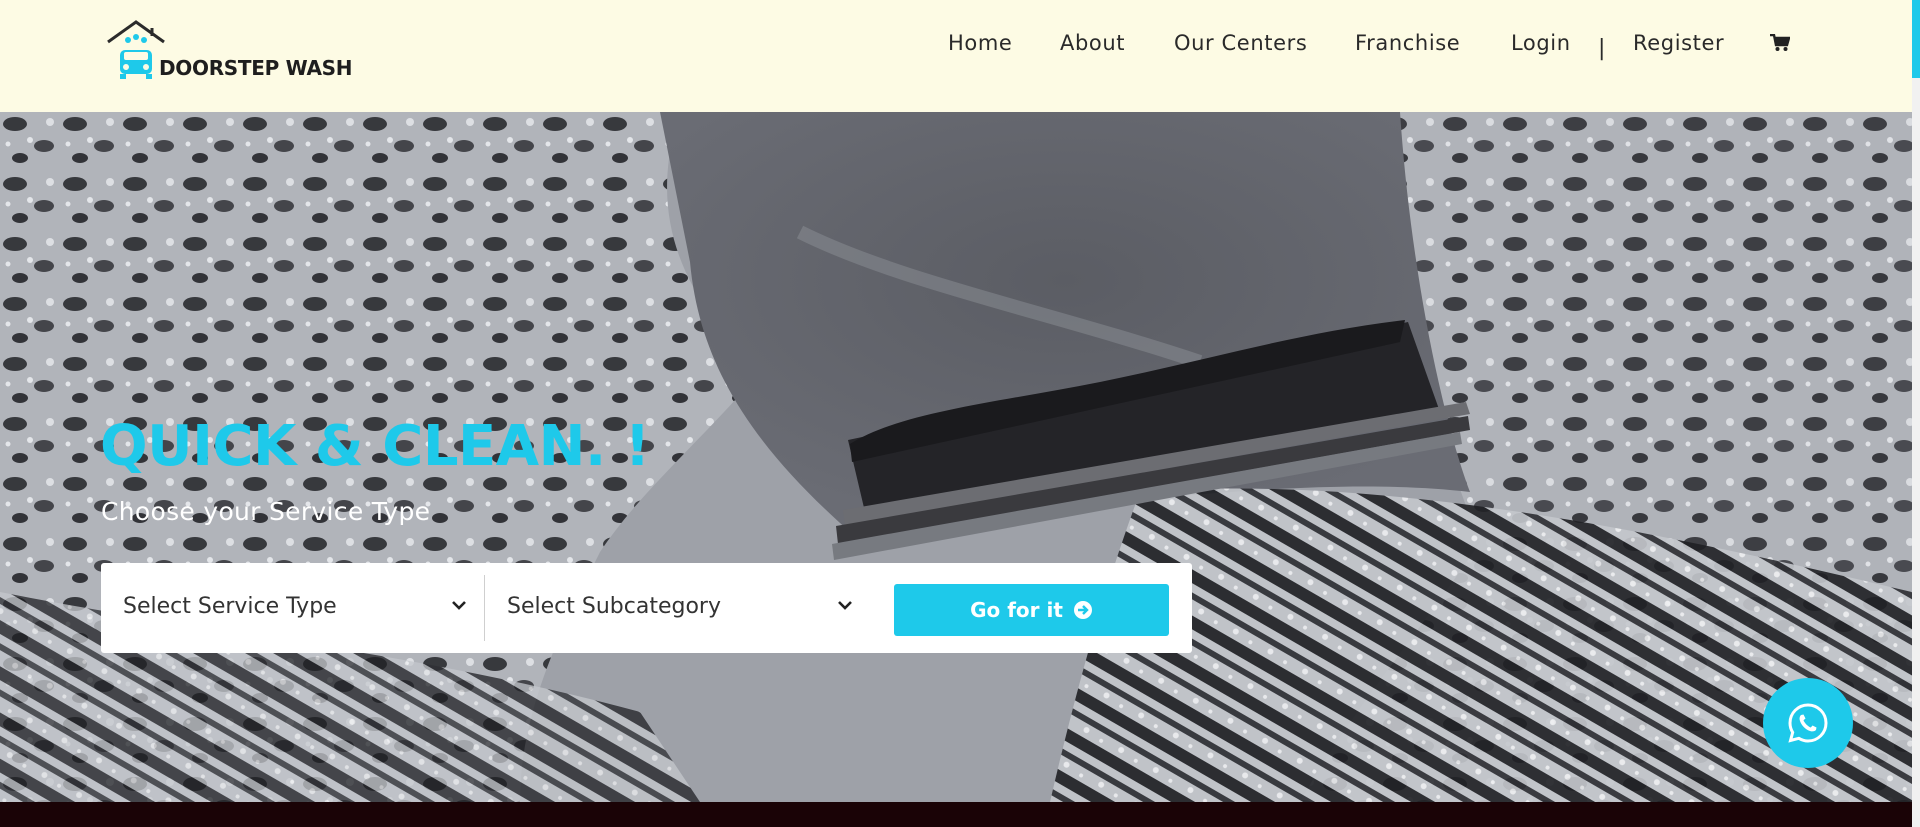  Describe the element at coordinates (1541, 43) in the screenshot. I see `nav-login: Login` at that location.